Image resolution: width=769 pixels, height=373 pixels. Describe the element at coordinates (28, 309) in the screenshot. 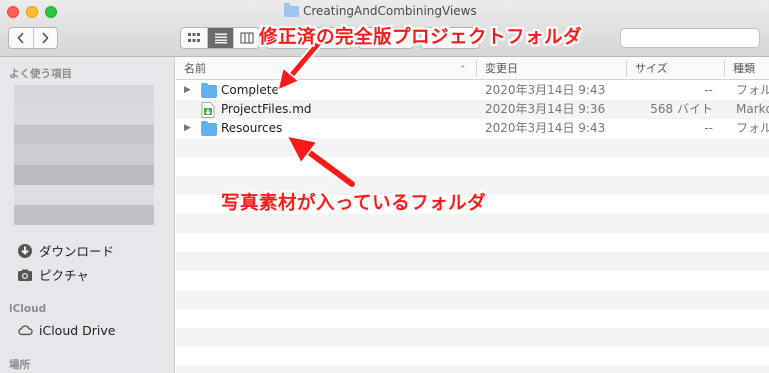

I see `sidebar-header-icloud: iCloud` at that location.